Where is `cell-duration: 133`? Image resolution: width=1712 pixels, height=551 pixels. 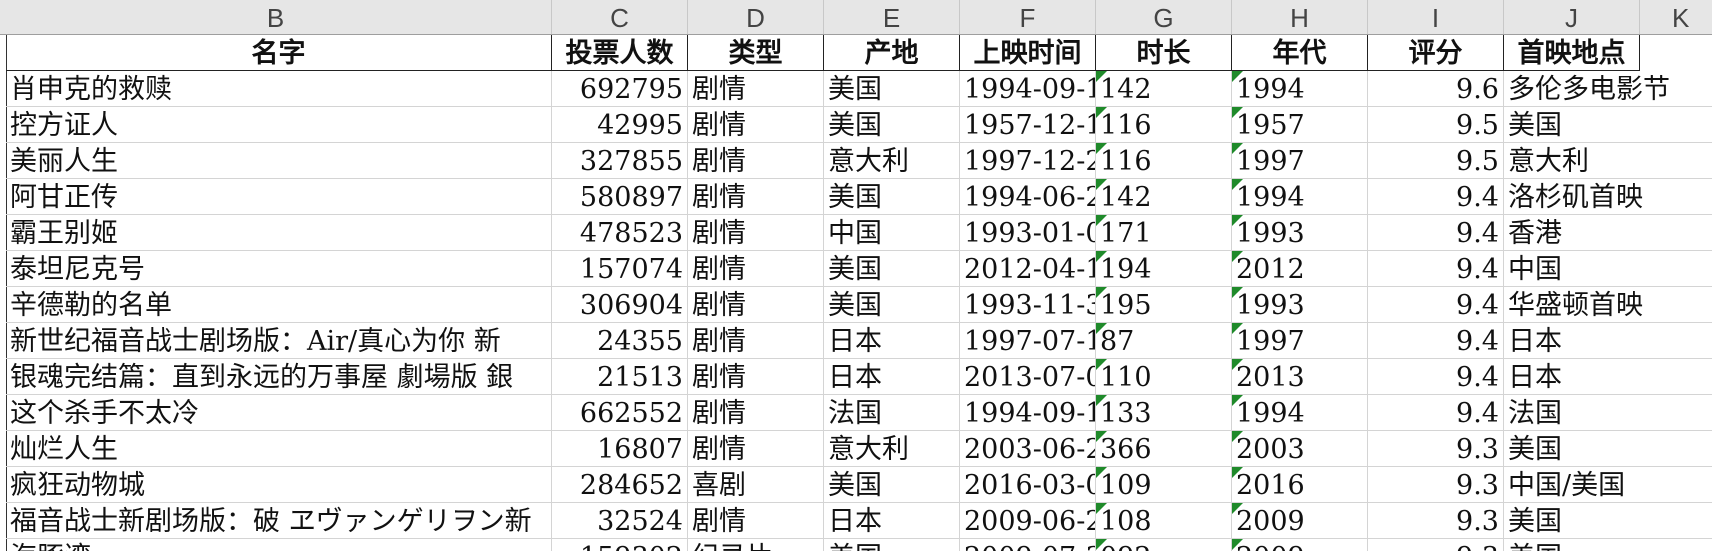 cell-duration: 133 is located at coordinates (1164, 413).